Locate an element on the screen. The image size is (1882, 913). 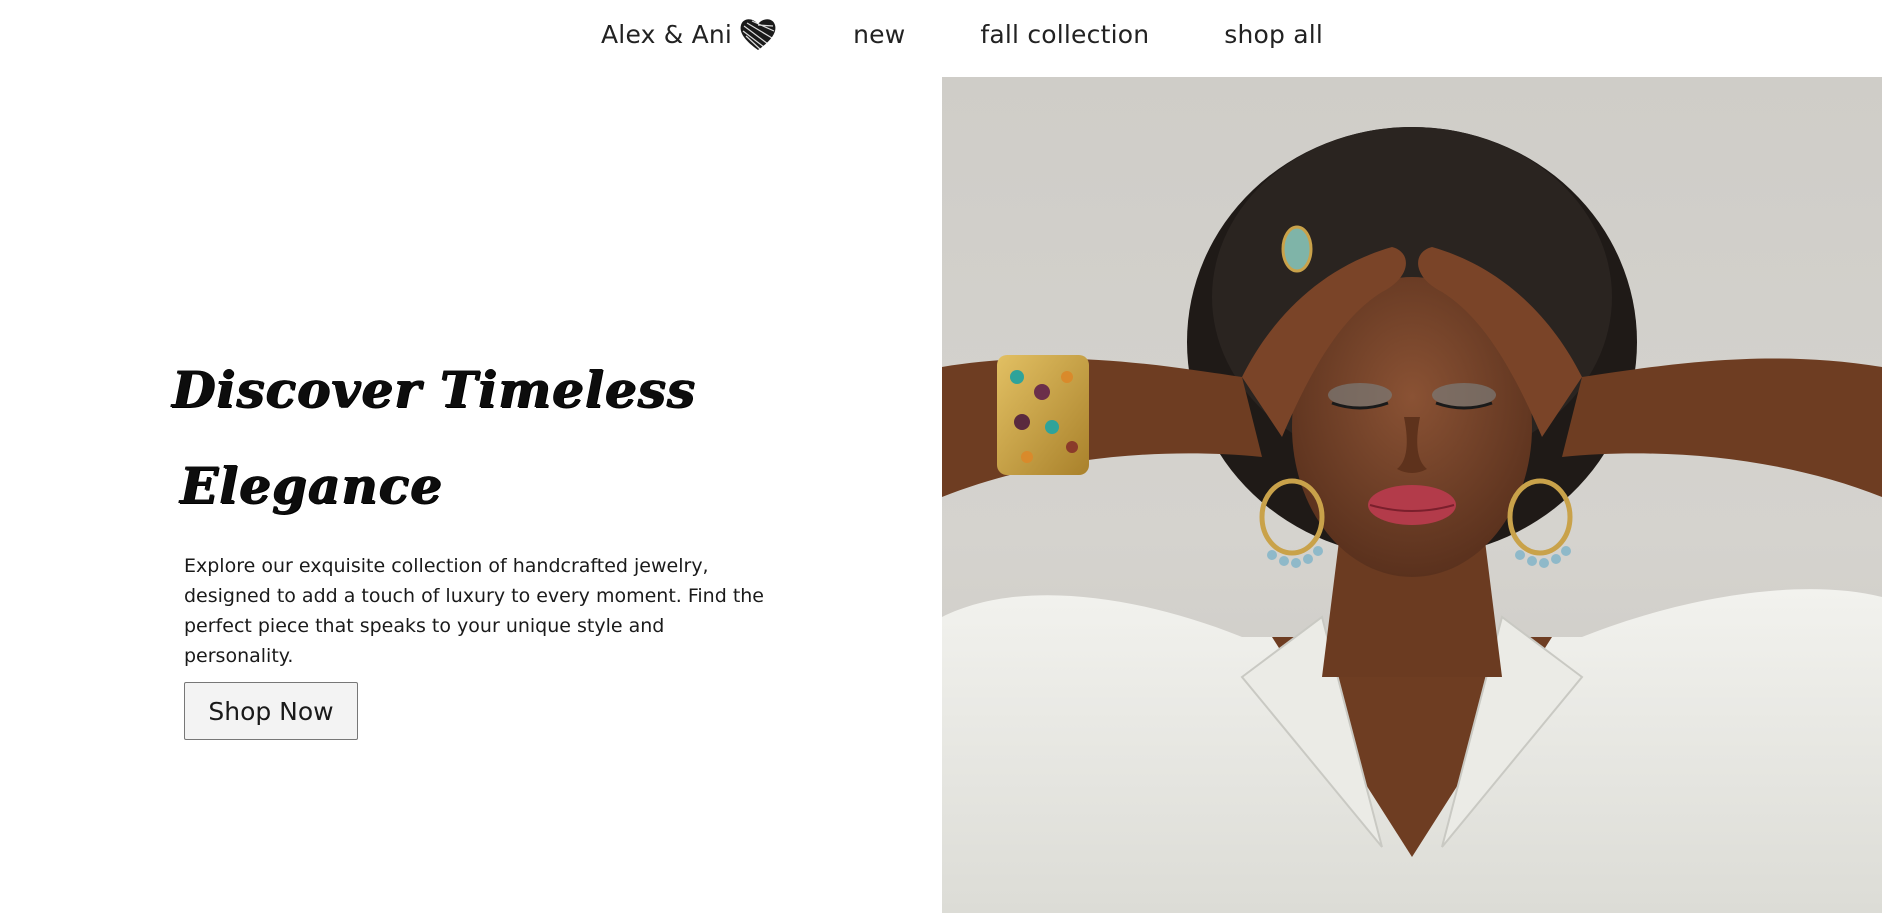
brand-name: Alex & Ani is located at coordinates (667, 34).